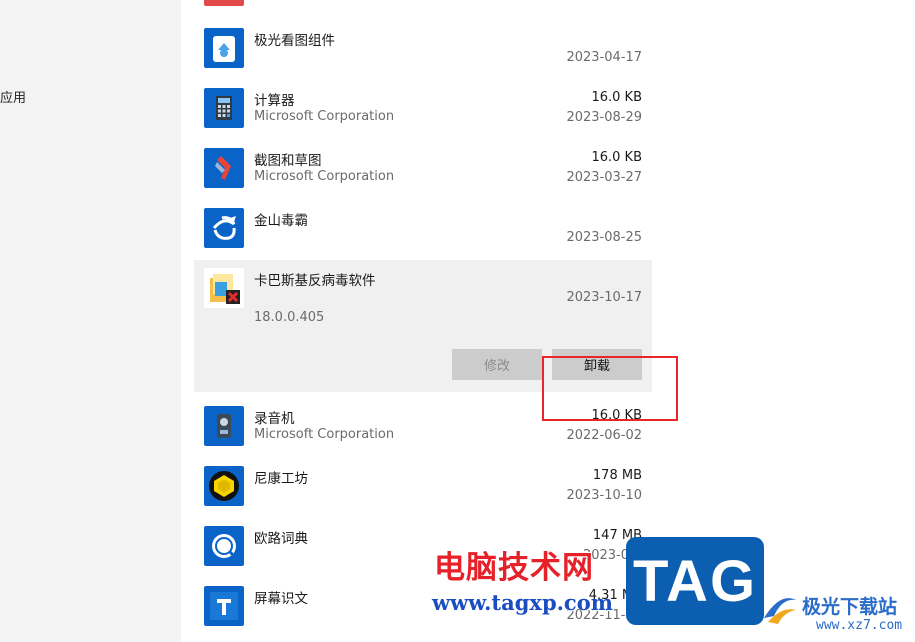  Describe the element at coordinates (224, 606) in the screenshot. I see `screen-ocr-icon` at that location.